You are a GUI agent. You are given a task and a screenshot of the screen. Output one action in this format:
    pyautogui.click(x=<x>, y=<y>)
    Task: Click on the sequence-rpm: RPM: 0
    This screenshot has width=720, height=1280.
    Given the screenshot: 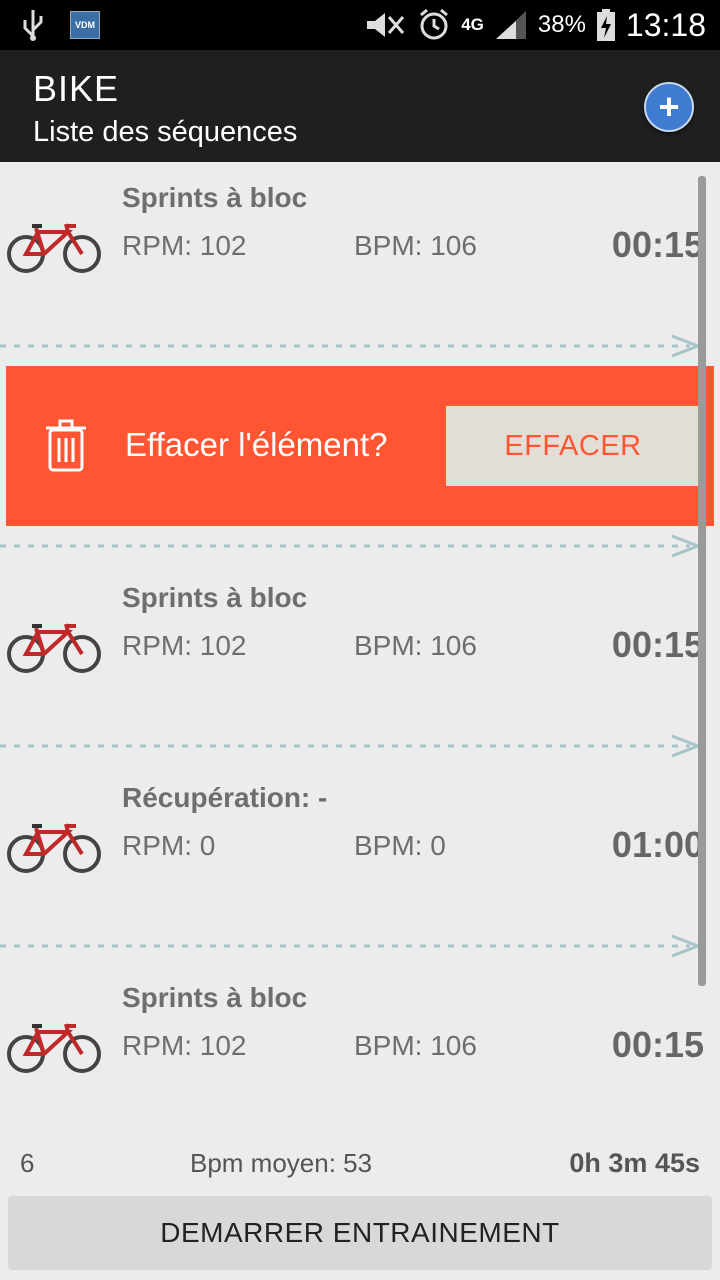 What is the action you would take?
    pyautogui.click(x=169, y=845)
    